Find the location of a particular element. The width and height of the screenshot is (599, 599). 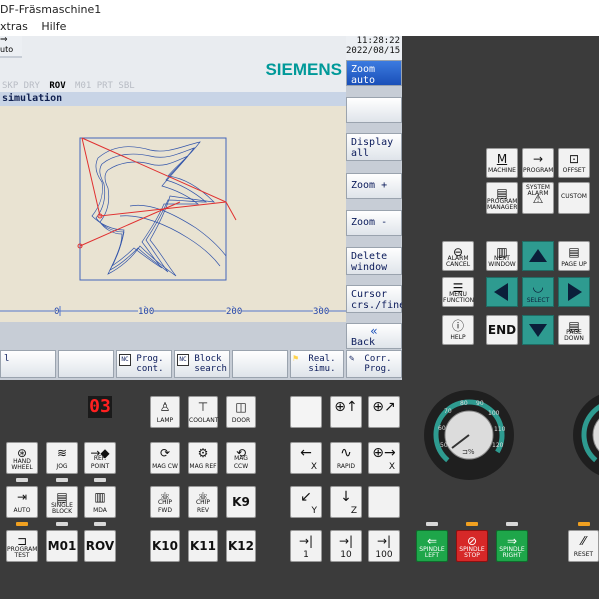

key-arrow-down is located at coordinates (538, 330).